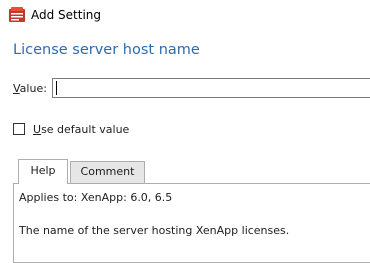  What do you see at coordinates (66, 15) in the screenshot?
I see `window-title: Add Setting` at bounding box center [66, 15].